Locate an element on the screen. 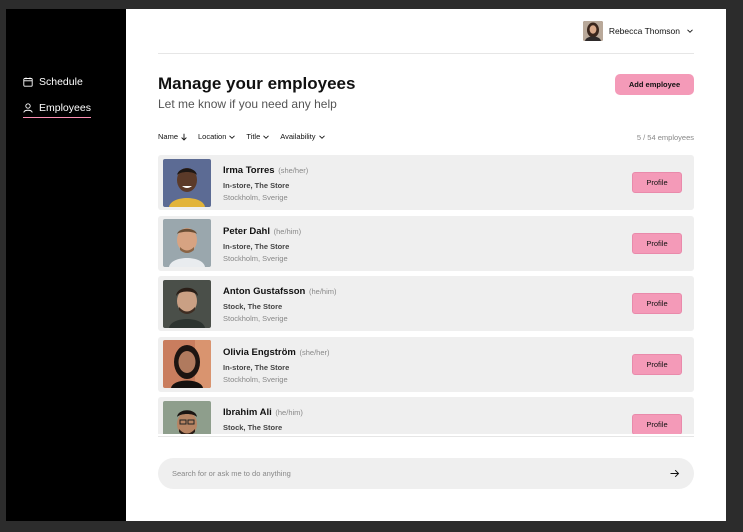 The height and width of the screenshot is (532, 743). employee-name-line: Peter Dahl (he/him) is located at coordinates (262, 231).